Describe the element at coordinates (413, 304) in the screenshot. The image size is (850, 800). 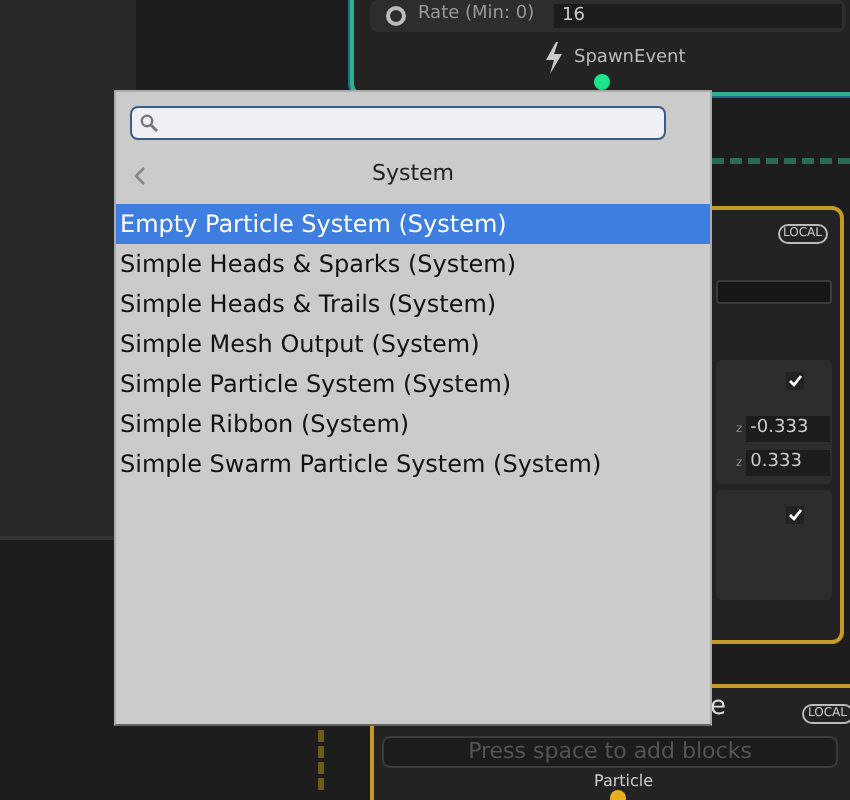
I see `menu-item: Simple Heads & Trails (System)` at that location.